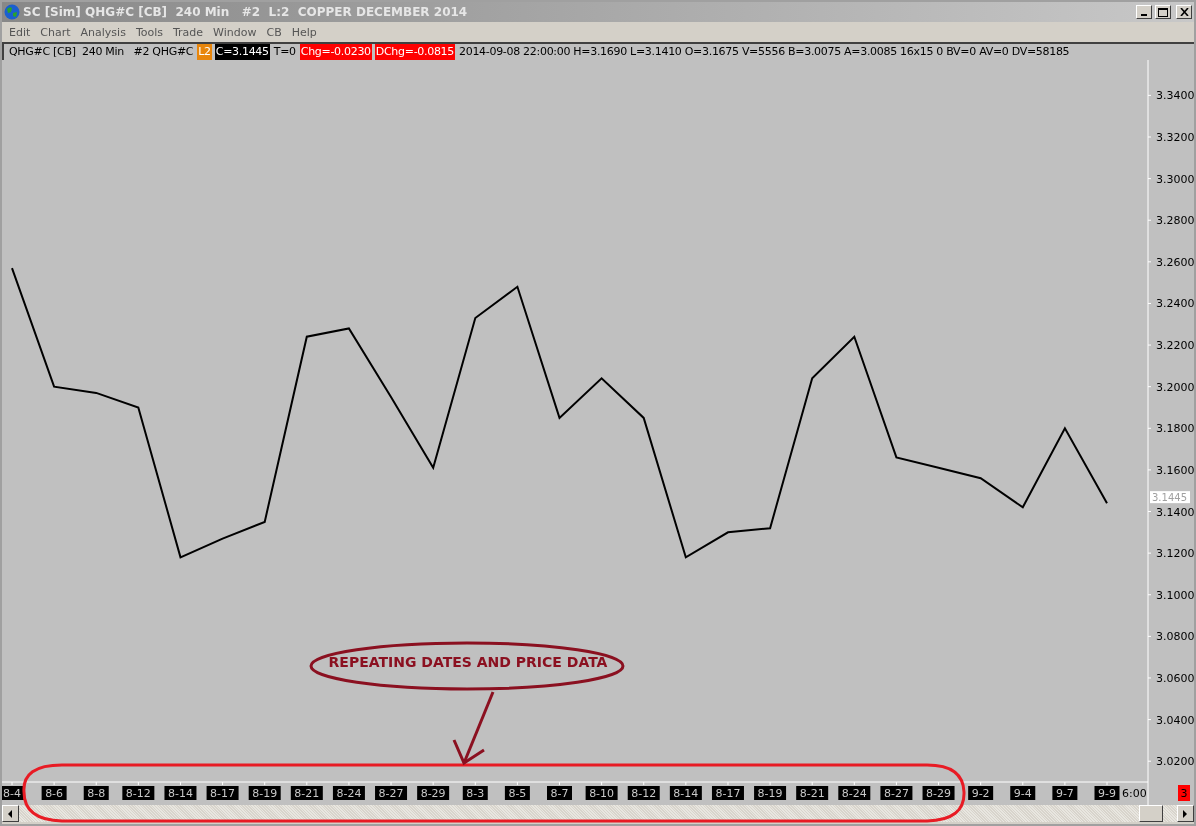 Image resolution: width=1196 pixels, height=826 pixels. Describe the element at coordinates (188, 32) in the screenshot. I see `menu-item: Trade` at that location.